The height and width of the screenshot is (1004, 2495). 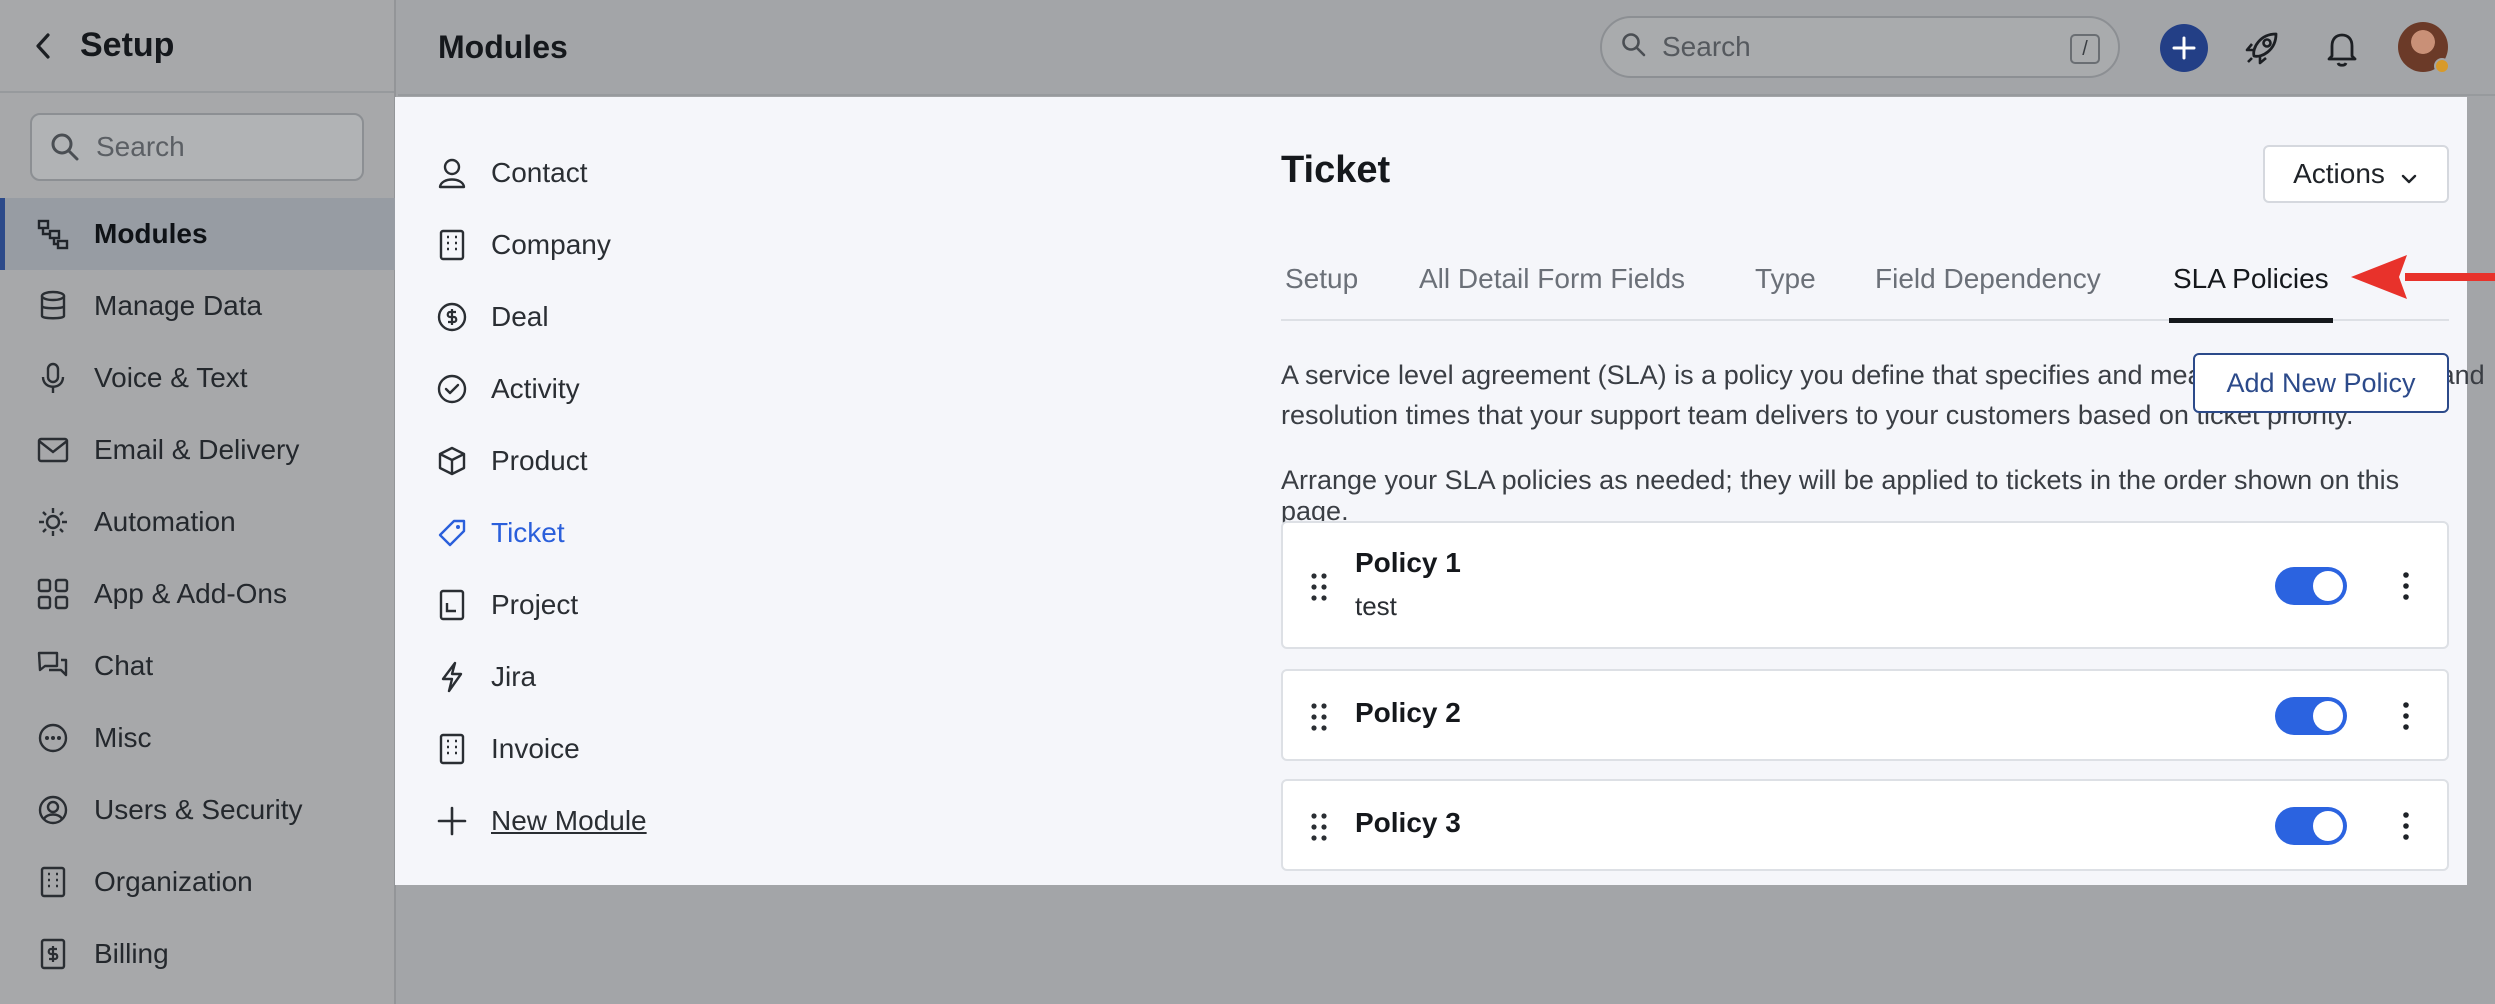 What do you see at coordinates (1552, 289) in the screenshot?
I see `tab-all-detail-form-fields: All Detail Form Fields` at bounding box center [1552, 289].